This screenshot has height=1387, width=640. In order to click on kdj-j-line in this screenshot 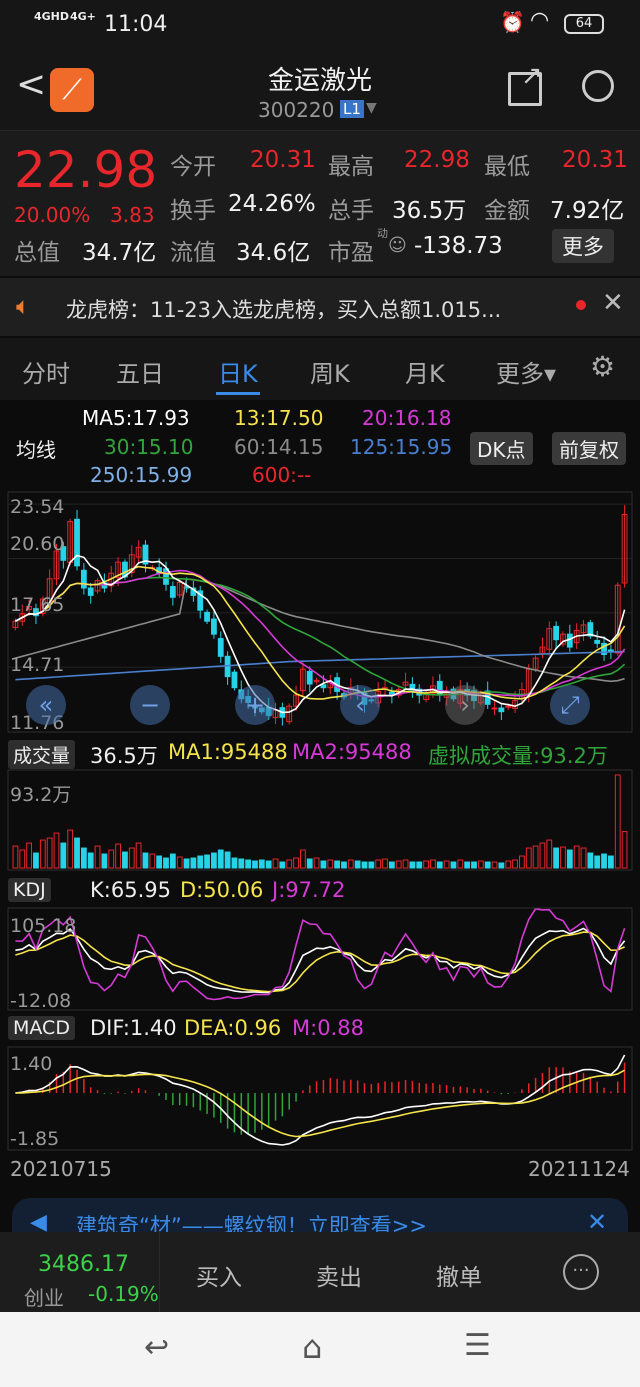, I will do `click(320, 954)`.